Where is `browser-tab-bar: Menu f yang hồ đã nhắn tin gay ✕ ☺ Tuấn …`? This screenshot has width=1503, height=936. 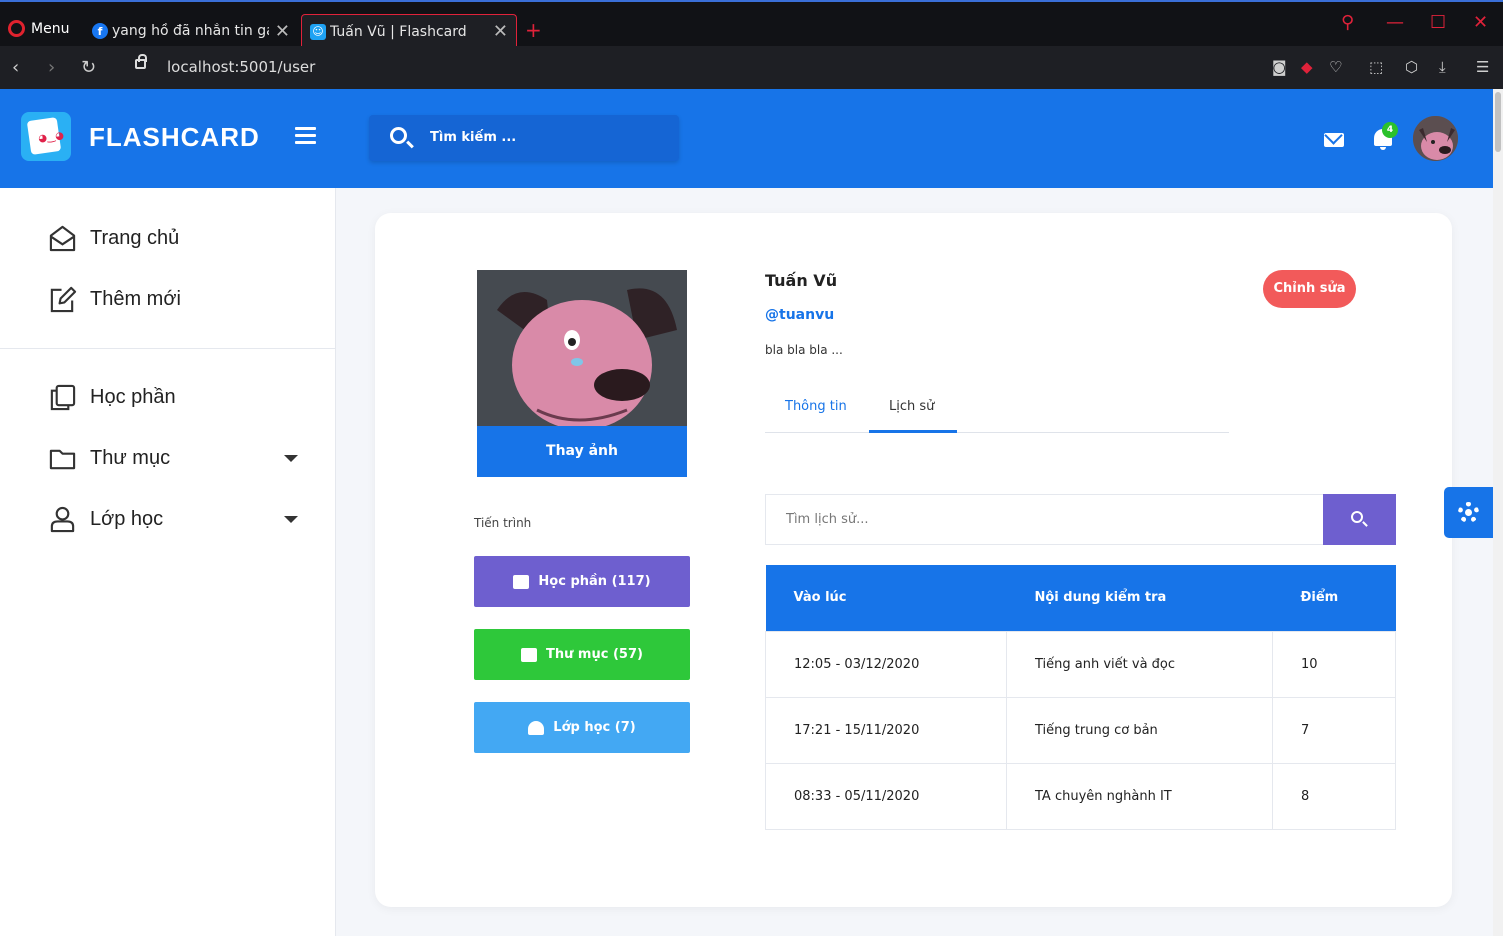
browser-tab-bar: Menu f yang hồ đã nhắn tin gay ✕ ☺ Tuấn … is located at coordinates (751, 24).